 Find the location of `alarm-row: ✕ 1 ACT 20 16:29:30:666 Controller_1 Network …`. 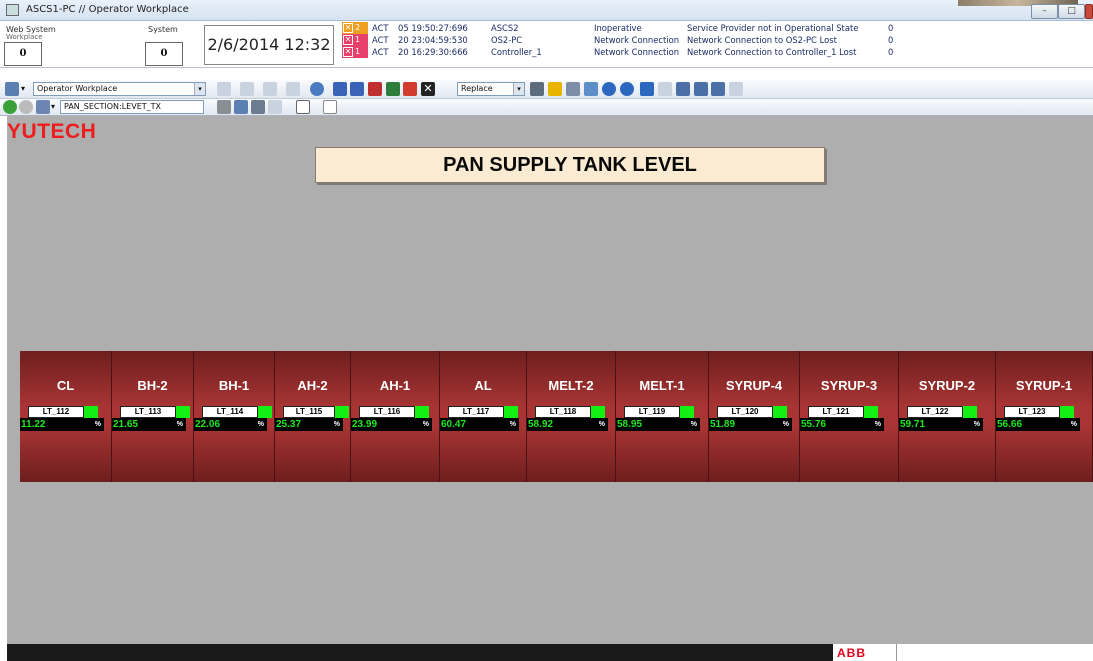

alarm-row: ✕ 1 ACT 20 16:29:30:666 Controller_1 Network … is located at coordinates (620, 52).